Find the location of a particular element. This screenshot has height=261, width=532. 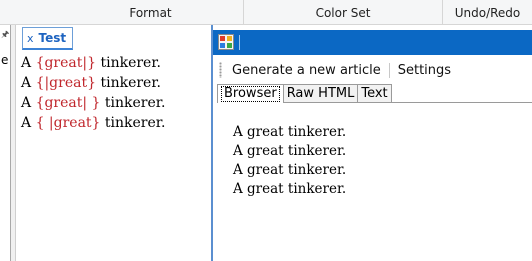

preview-toolbar: Generate a new article Settings is located at coordinates (372, 70).